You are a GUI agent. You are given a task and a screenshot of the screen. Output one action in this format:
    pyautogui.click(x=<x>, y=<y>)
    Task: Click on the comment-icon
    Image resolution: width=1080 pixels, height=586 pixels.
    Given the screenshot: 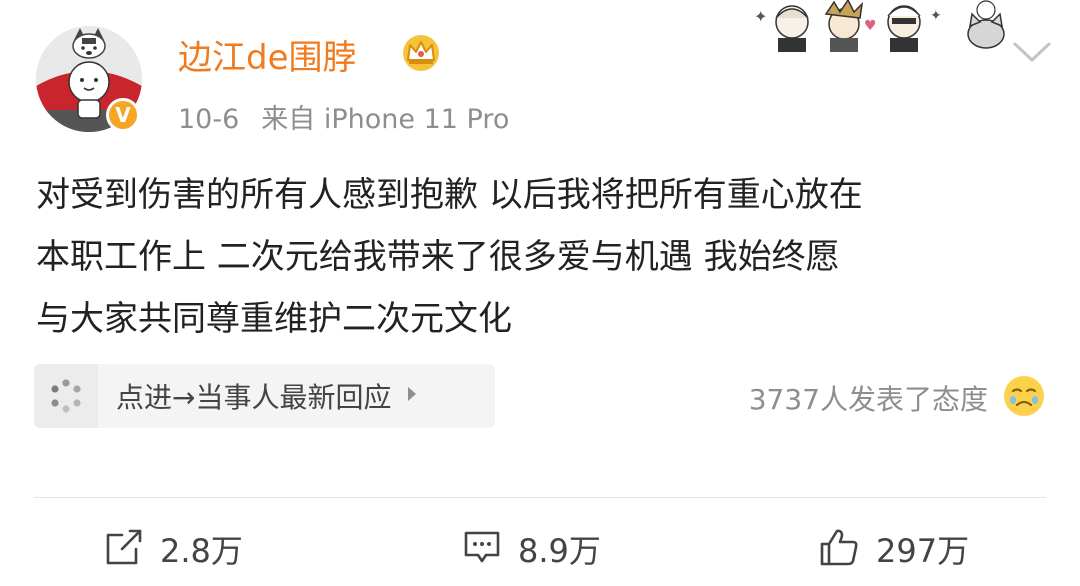 What is the action you would take?
    pyautogui.click(x=482, y=549)
    